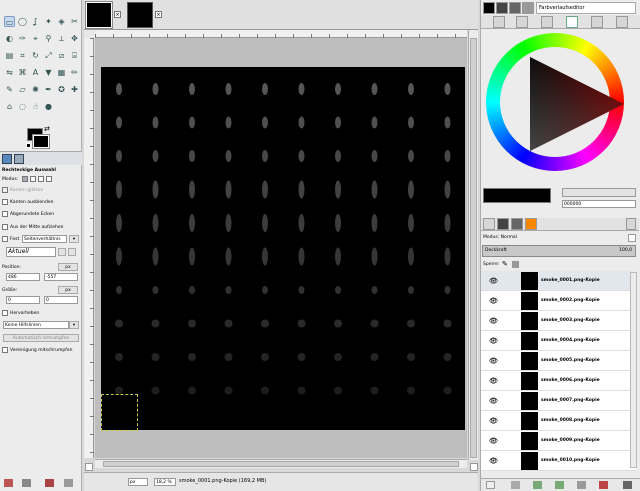 The image size is (640, 491). Describe the element at coordinates (558, 361) in the screenshot. I see `layer-row: 👁 smoke_0005.png-Kopie` at that location.